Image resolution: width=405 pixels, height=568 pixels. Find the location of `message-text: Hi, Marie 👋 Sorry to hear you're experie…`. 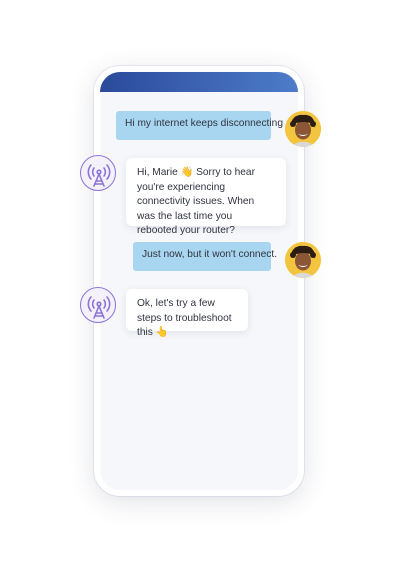

message-text: Hi, Marie 👋 Sorry to hear you're experie… is located at coordinates (196, 201).